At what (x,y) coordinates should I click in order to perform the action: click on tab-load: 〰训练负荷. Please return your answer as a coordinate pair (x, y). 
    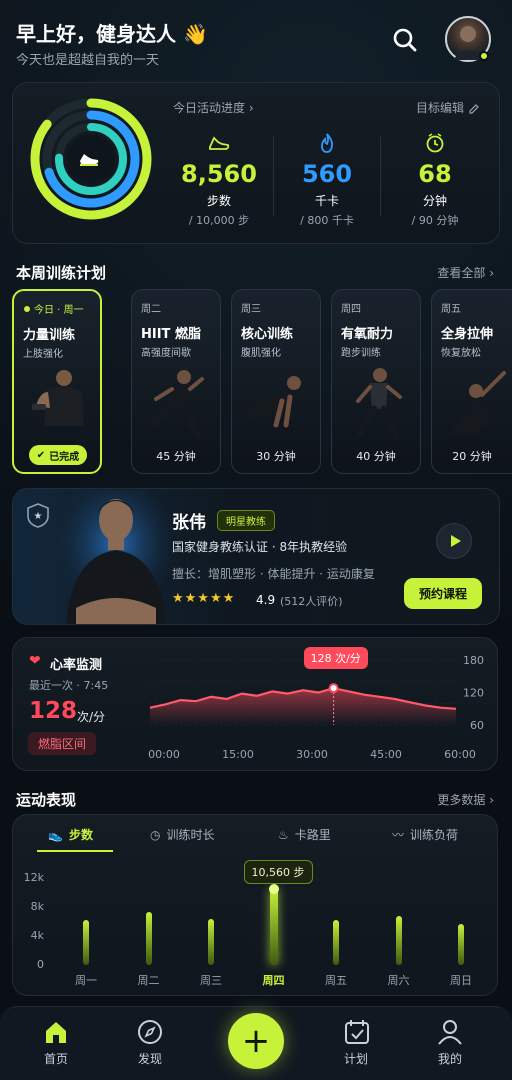
    Looking at the image, I should click on (425, 834).